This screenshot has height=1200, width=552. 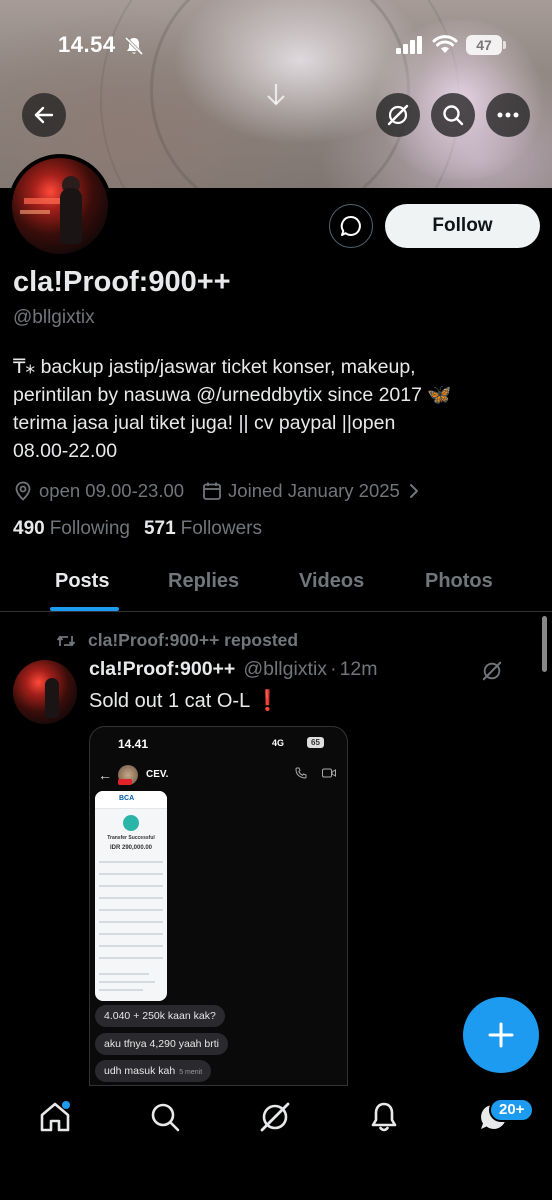 I want to click on followers-count: 571, so click(x=159, y=528).